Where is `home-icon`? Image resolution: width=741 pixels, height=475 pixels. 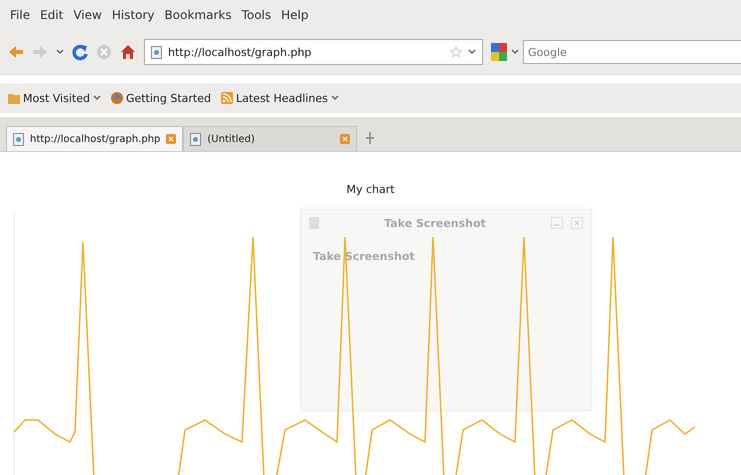
home-icon is located at coordinates (128, 52).